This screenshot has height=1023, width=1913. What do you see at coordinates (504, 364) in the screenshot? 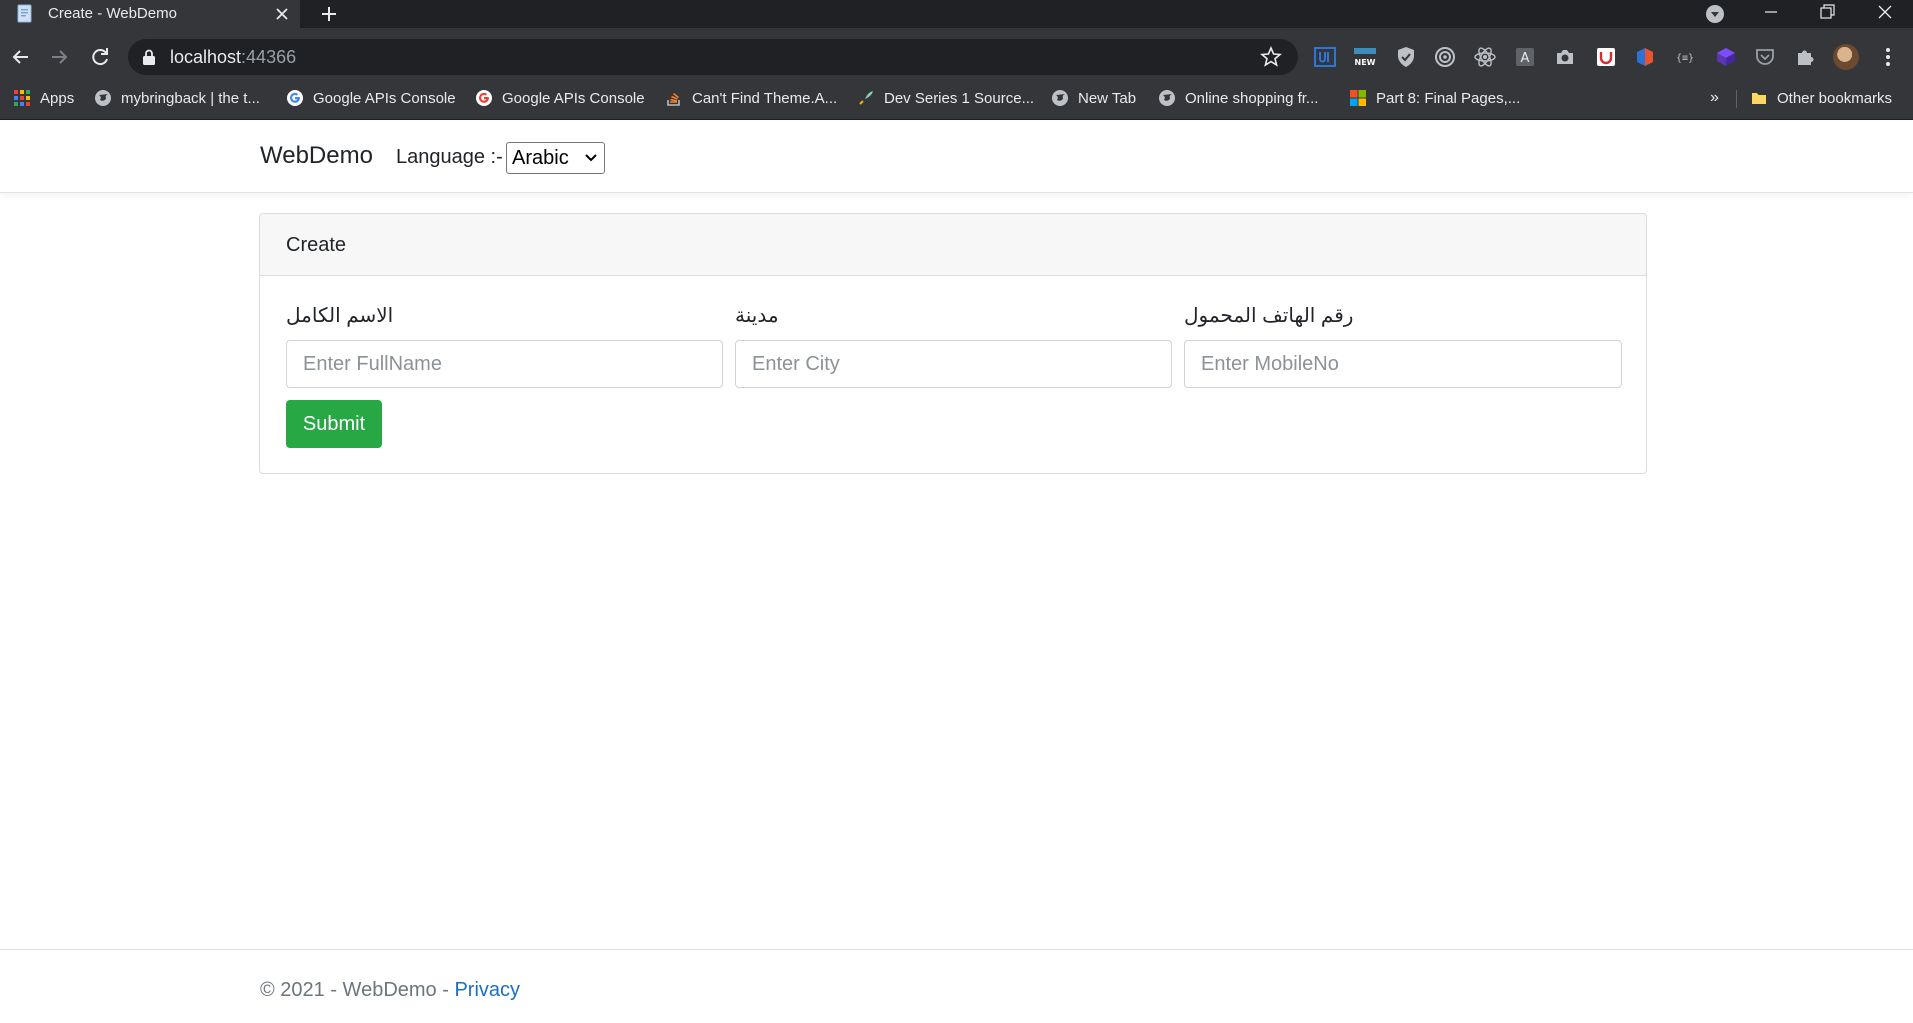
I see `fullname-input` at bounding box center [504, 364].